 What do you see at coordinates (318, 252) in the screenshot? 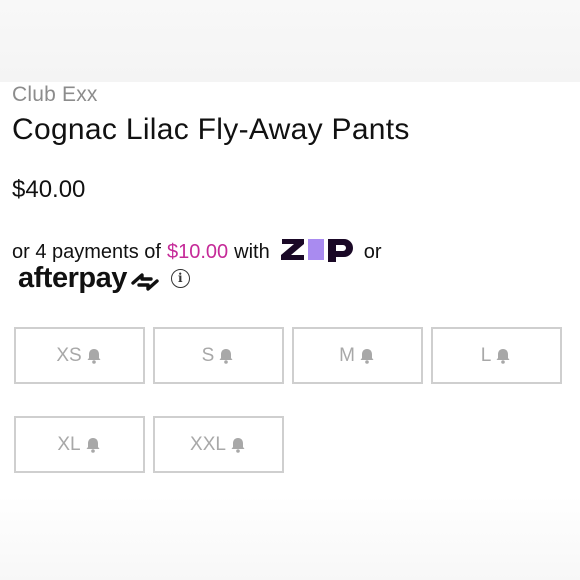
I see `zip-logo` at bounding box center [318, 252].